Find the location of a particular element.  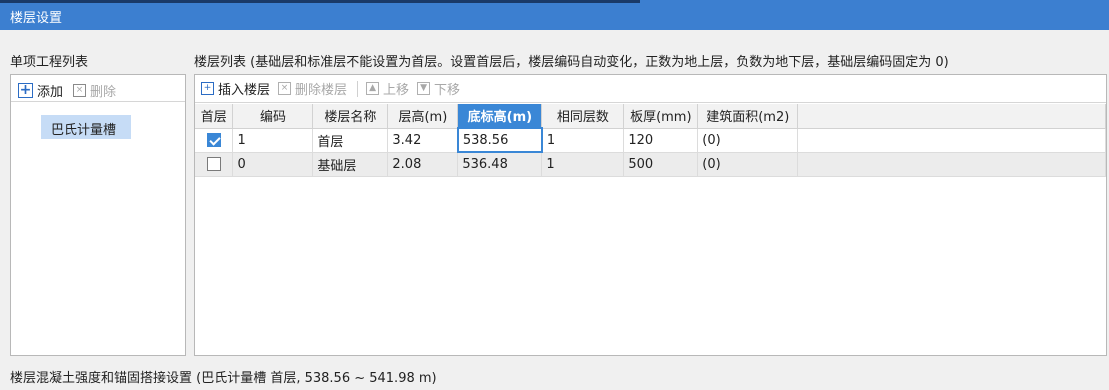

project-item: 巴氏计量槽 is located at coordinates (86, 127).